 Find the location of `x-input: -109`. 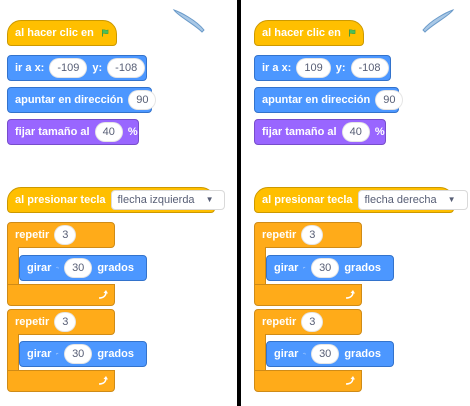

x-input: -109 is located at coordinates (68, 68).